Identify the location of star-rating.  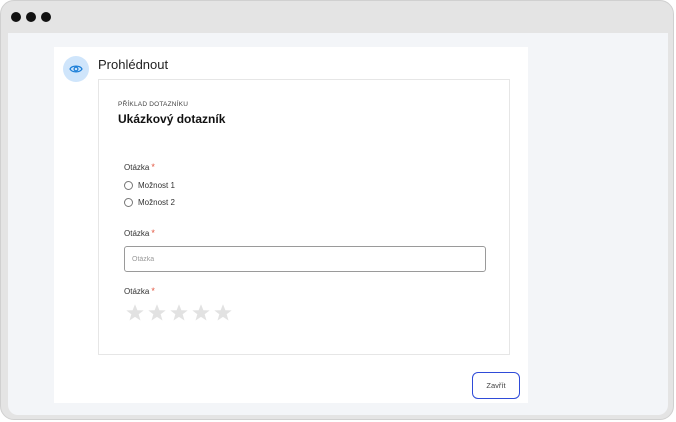
(179, 313).